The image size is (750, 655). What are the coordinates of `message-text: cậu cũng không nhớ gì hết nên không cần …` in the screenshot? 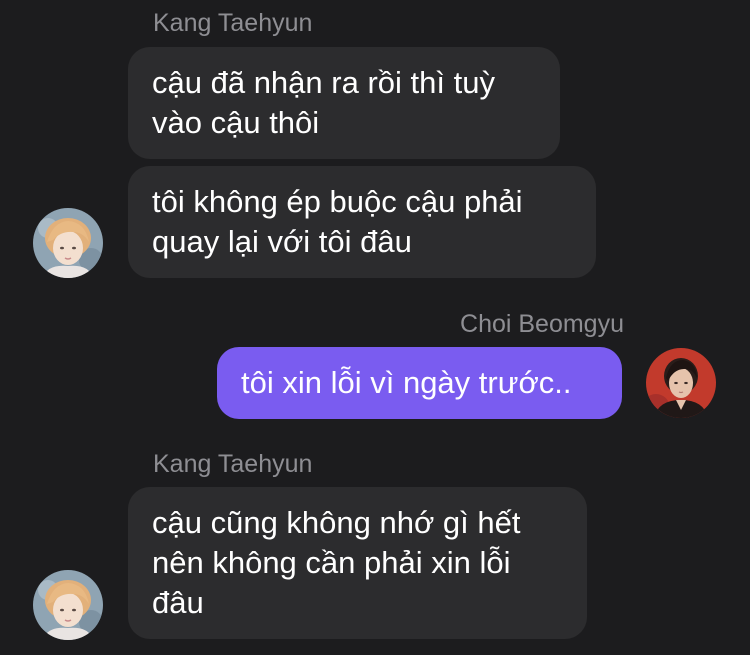 It's located at (336, 562).